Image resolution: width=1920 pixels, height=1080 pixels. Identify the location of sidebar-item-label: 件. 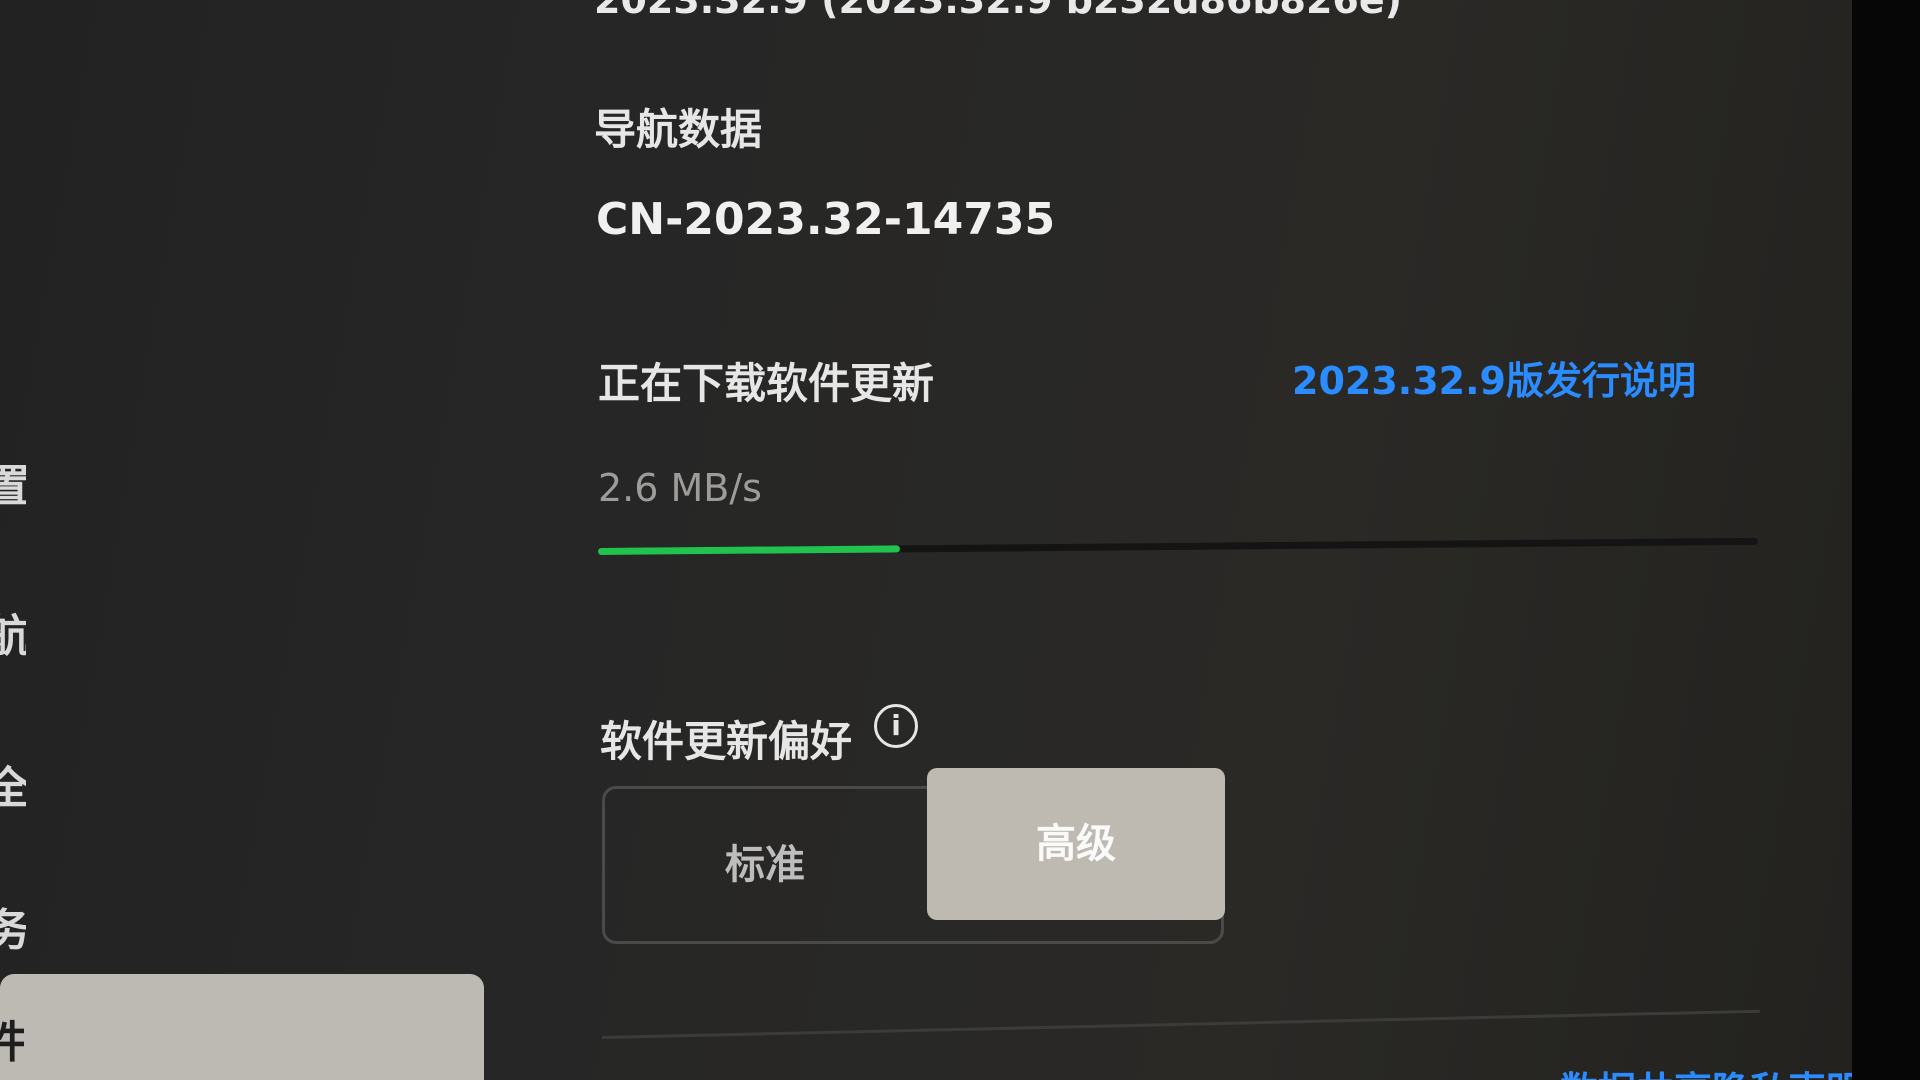
(12, 1042).